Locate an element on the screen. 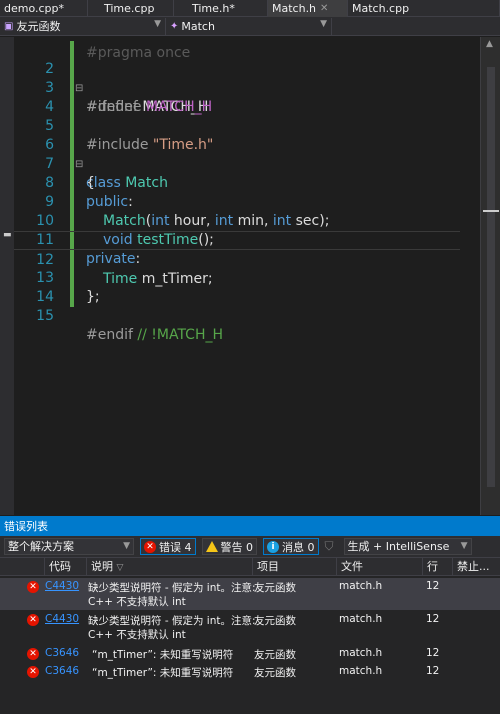 Image resolution: width=500 pixels, height=714 pixels. token: #define is located at coordinates (114, 107).